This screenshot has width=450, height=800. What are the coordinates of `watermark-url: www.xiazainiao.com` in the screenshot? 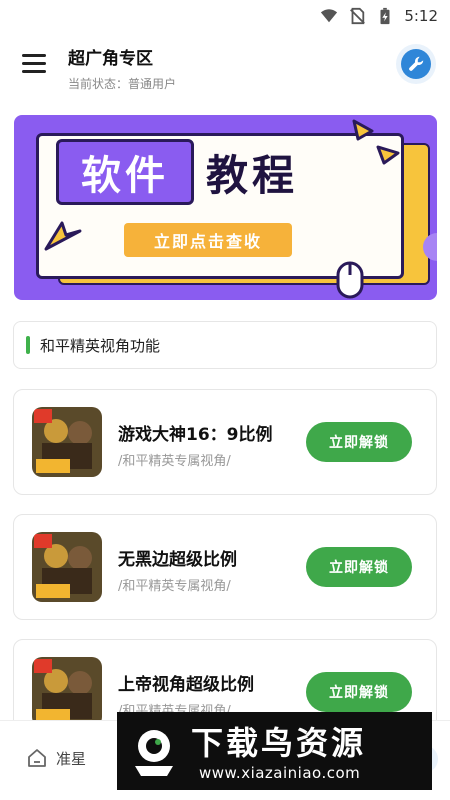 It's located at (280, 773).